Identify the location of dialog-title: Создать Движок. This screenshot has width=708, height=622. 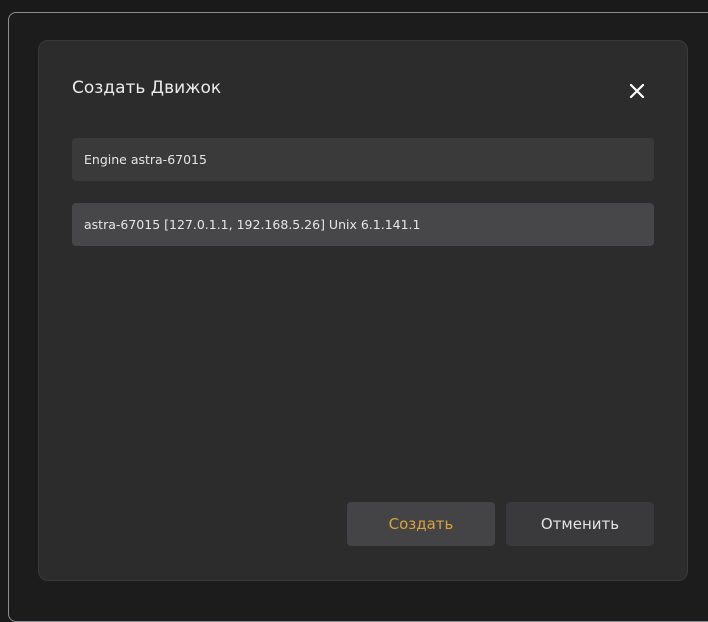
(147, 88).